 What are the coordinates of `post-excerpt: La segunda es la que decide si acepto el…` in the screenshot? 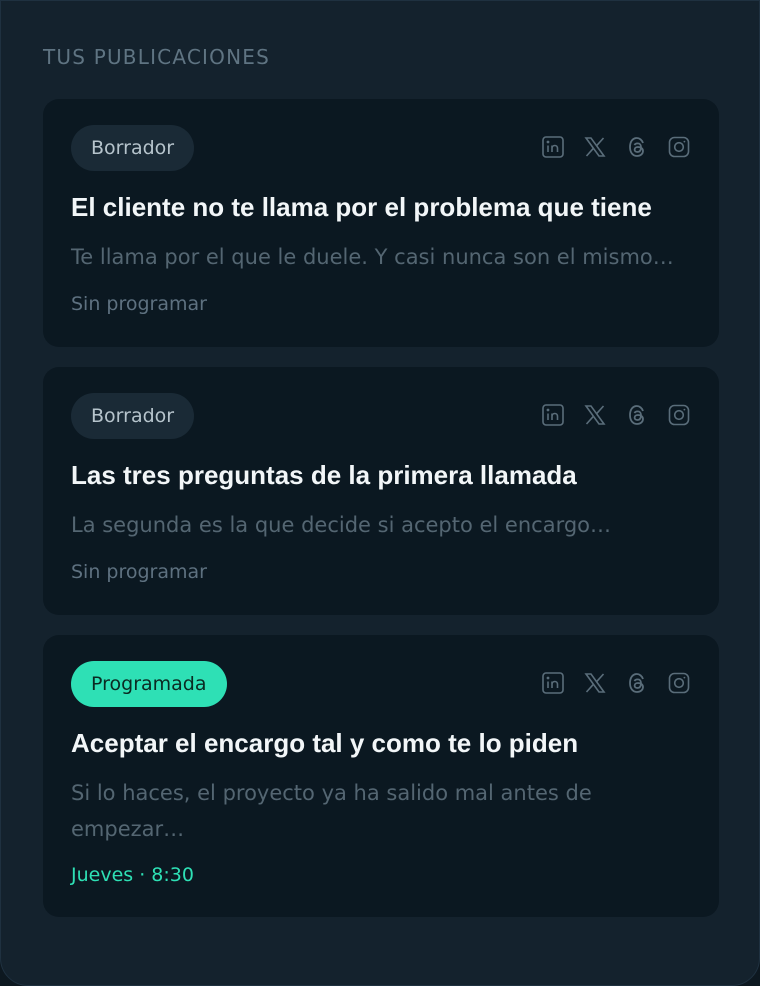 It's located at (341, 525).